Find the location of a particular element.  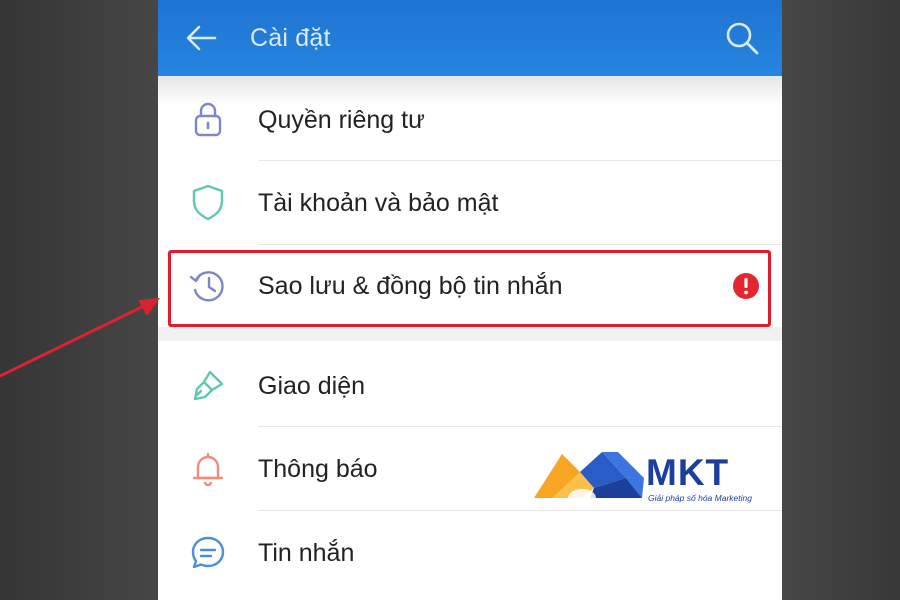

app-header: Cài đặt is located at coordinates (470, 38).